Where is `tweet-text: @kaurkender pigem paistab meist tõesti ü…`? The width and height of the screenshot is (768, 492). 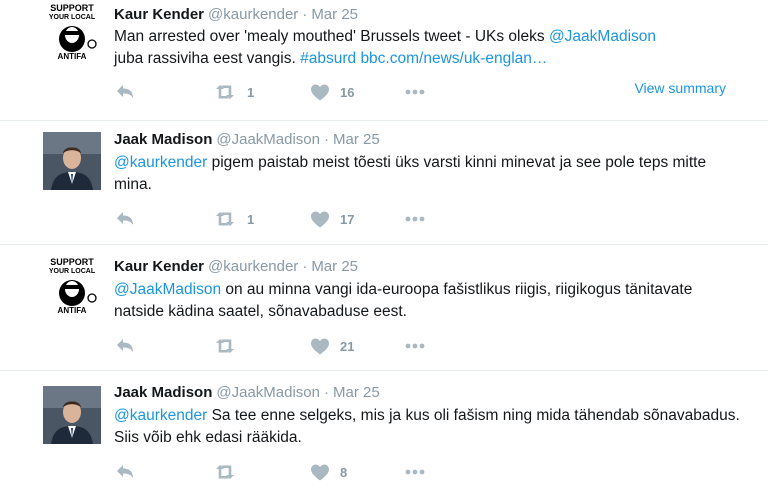
tweet-text: @kaurkender pigem paistab meist tõesti ü… is located at coordinates (429, 174).